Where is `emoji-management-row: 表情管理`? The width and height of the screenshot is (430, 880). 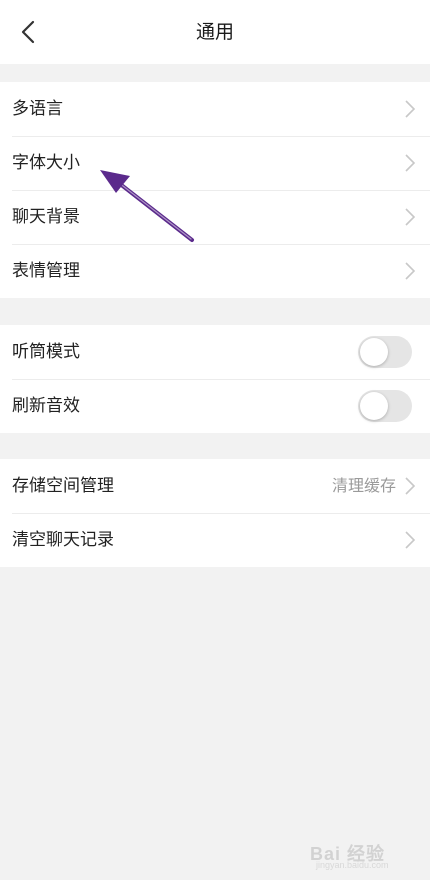
emoji-management-row: 表情管理 is located at coordinates (215, 271).